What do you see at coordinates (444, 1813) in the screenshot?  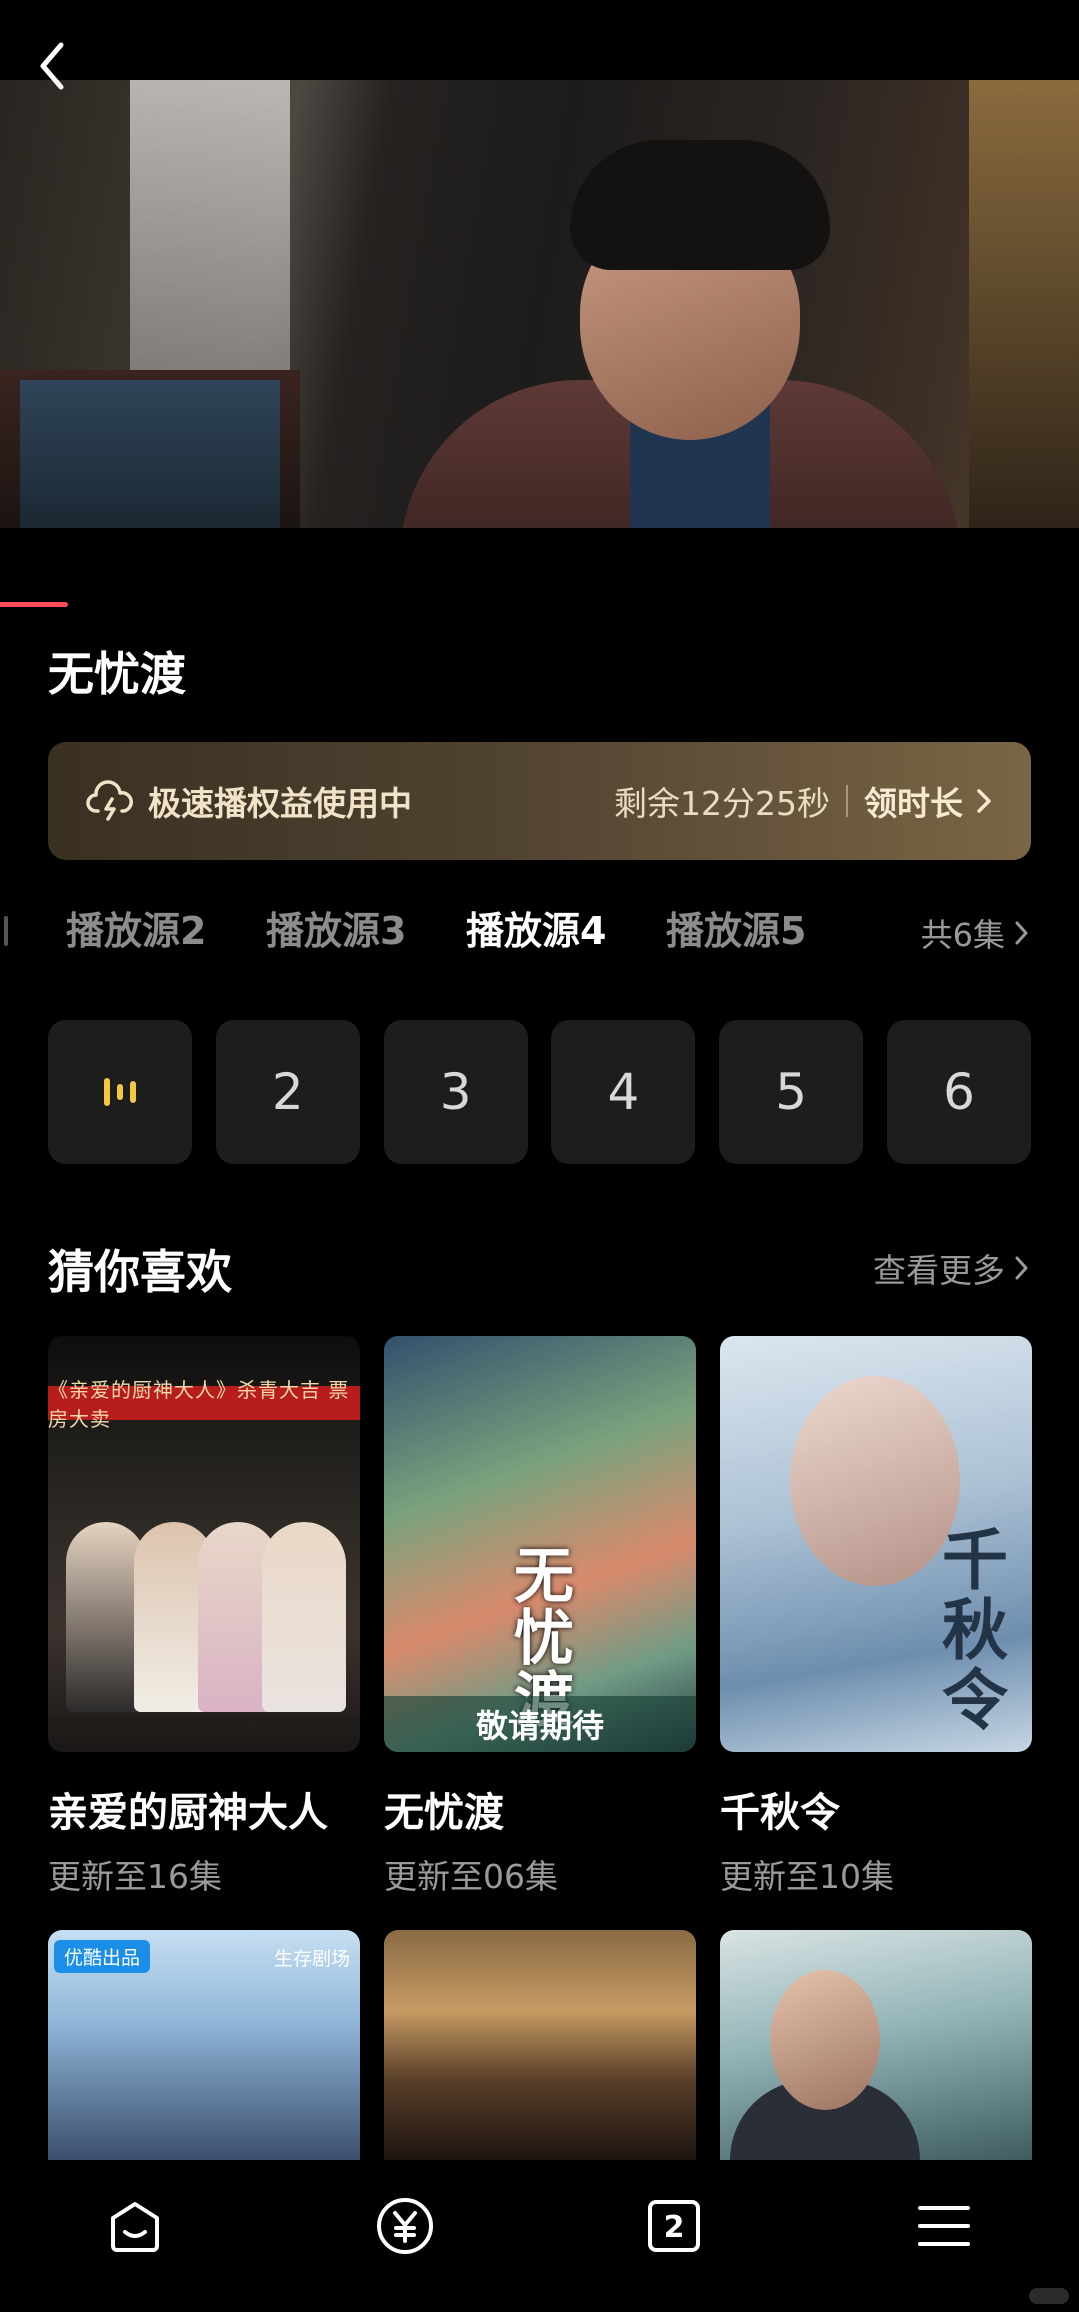 I see `card-title: 无忧渡` at bounding box center [444, 1813].